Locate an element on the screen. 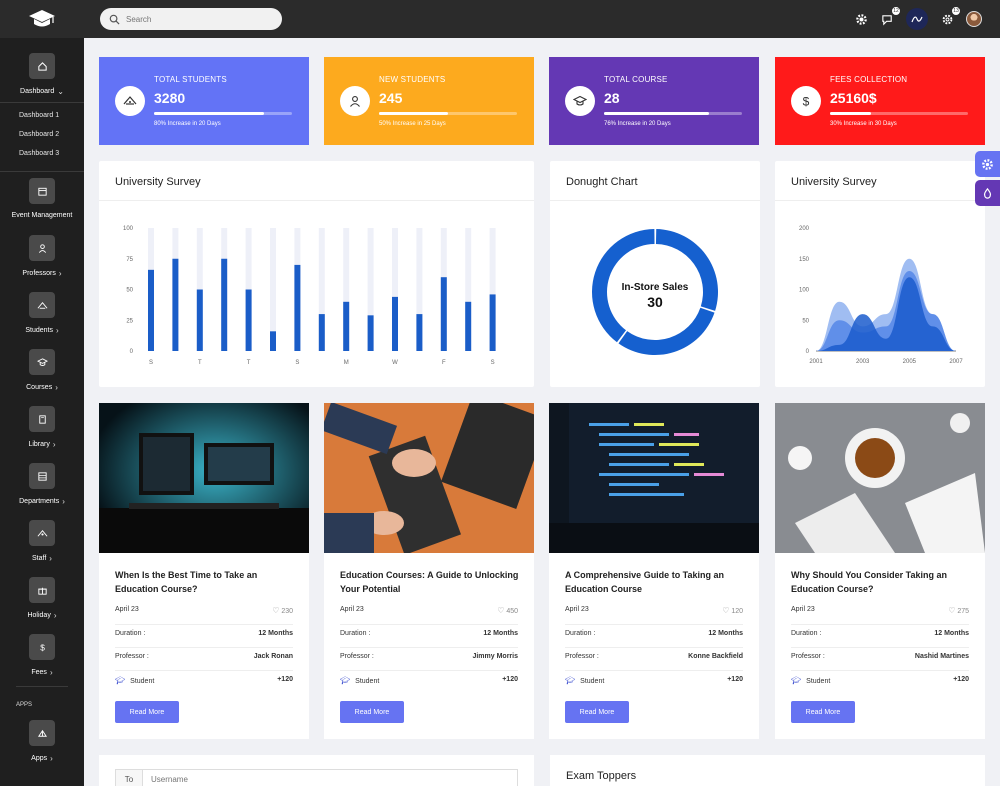  sidebar-item-courses: Courses › is located at coordinates (42, 370).